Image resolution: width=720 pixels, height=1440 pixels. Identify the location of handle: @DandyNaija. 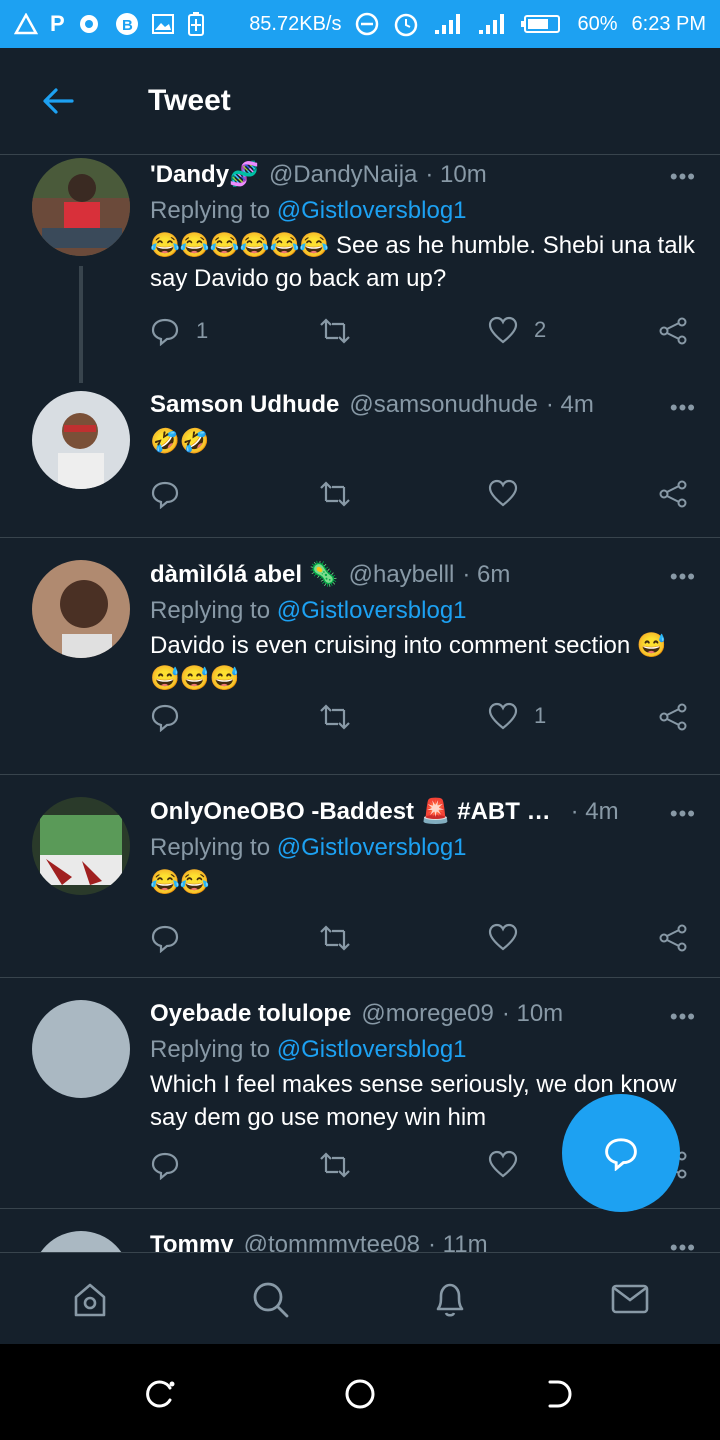
(343, 175).